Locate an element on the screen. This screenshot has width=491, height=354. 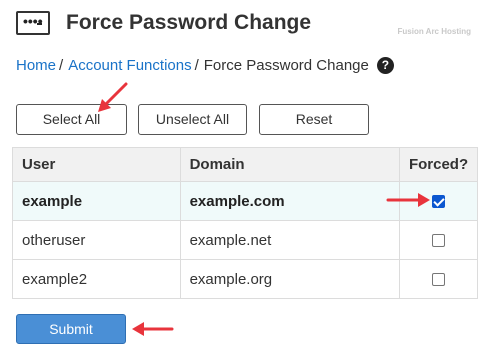
submit-button: Submit is located at coordinates (71, 329).